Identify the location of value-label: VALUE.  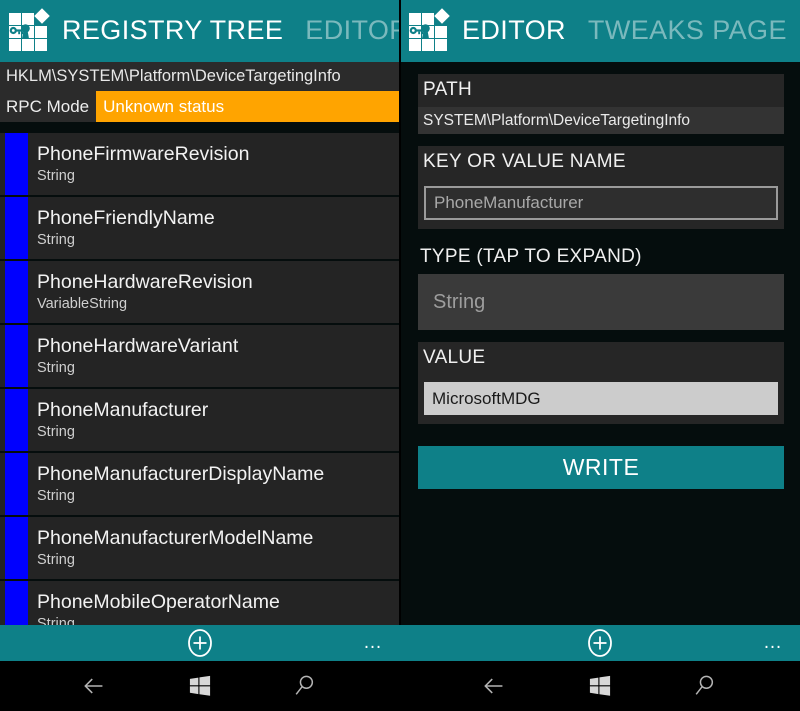
(601, 358).